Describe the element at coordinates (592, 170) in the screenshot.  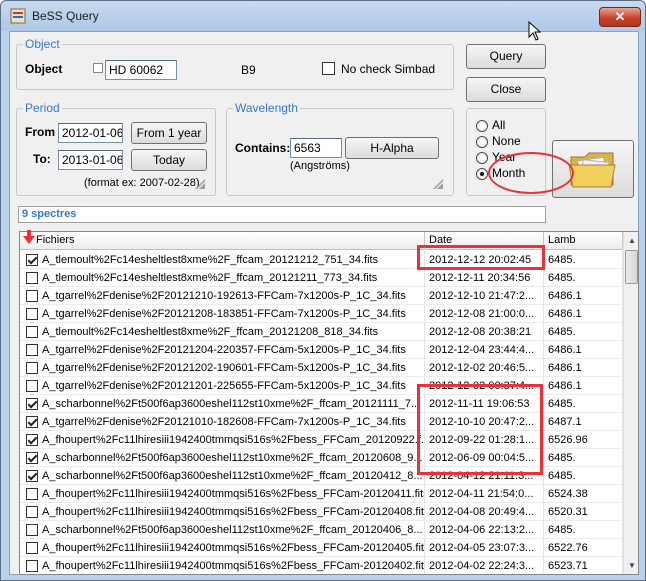
I see `folder-icon` at that location.